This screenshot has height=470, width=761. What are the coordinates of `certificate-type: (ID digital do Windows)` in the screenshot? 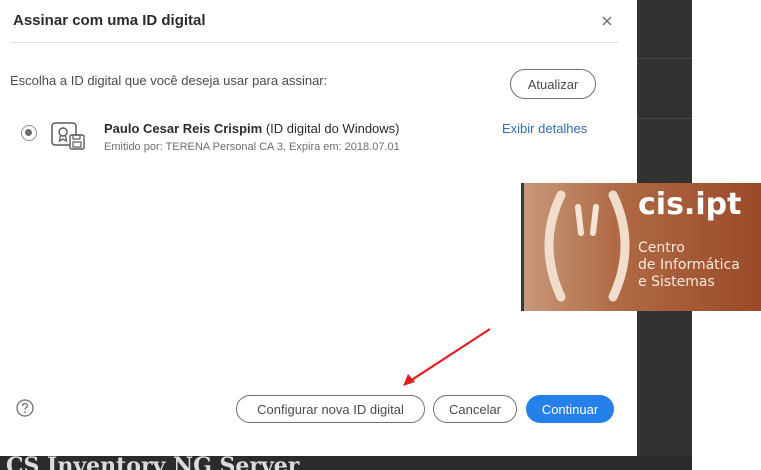 It's located at (331, 128).